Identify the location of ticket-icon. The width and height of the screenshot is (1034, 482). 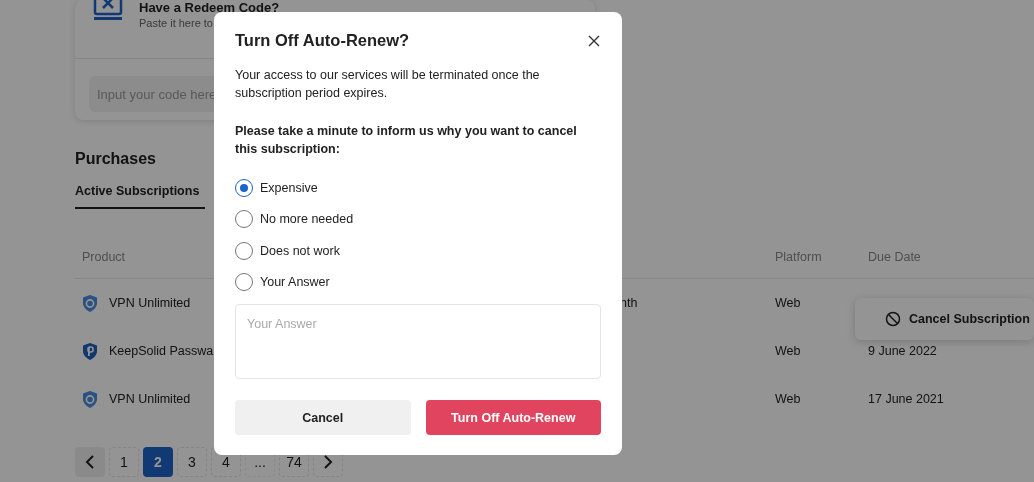
(108, 11).